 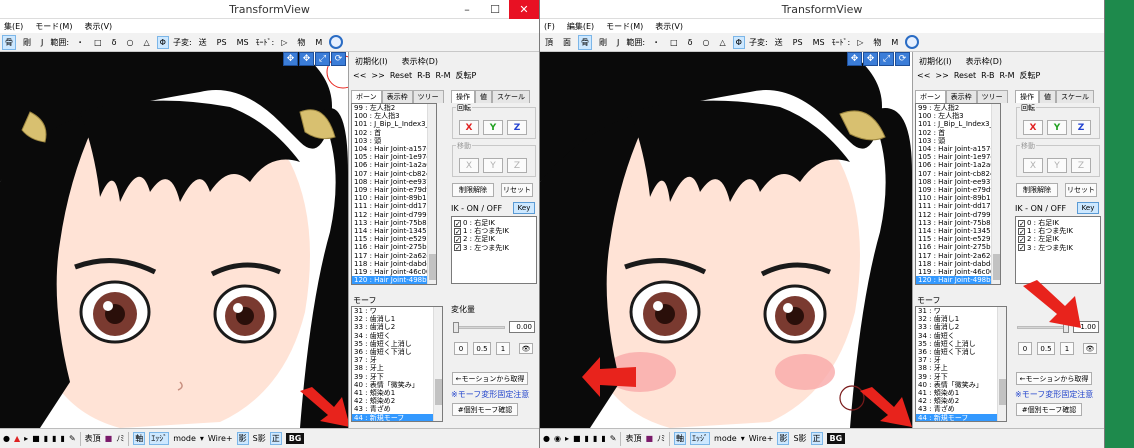 What do you see at coordinates (466, 75) in the screenshot?
I see `flip-p-button: 反転P` at bounding box center [466, 75].